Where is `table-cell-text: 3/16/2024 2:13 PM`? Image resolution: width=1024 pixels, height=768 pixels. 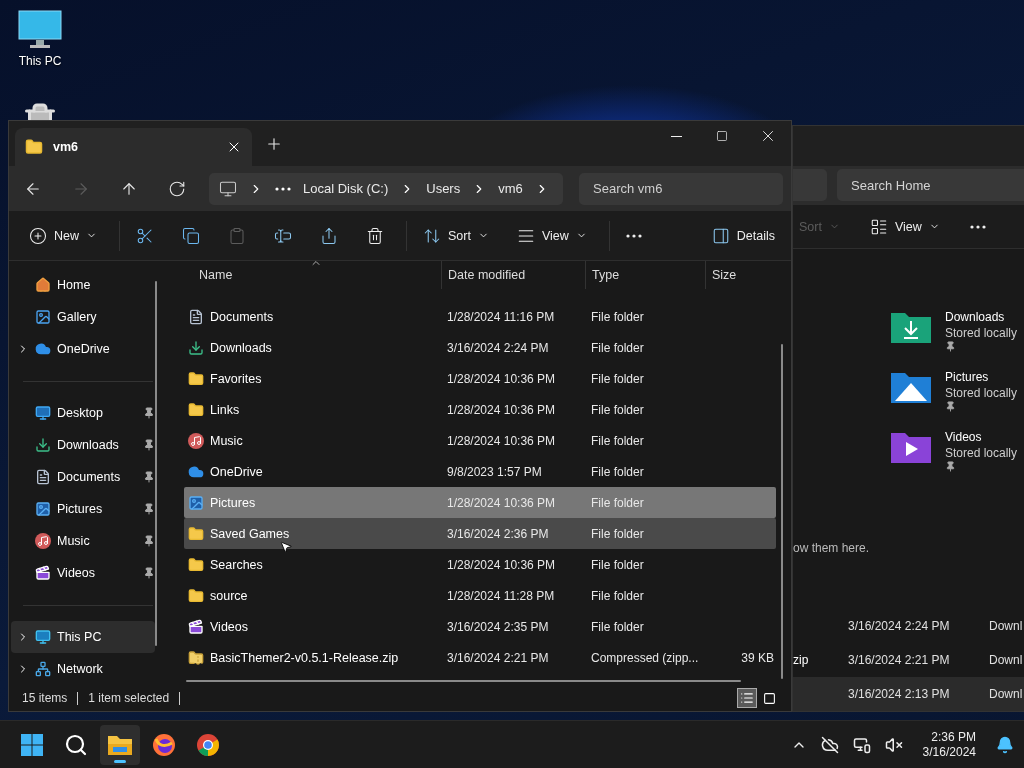 table-cell-text: 3/16/2024 2:13 PM is located at coordinates (899, 694).